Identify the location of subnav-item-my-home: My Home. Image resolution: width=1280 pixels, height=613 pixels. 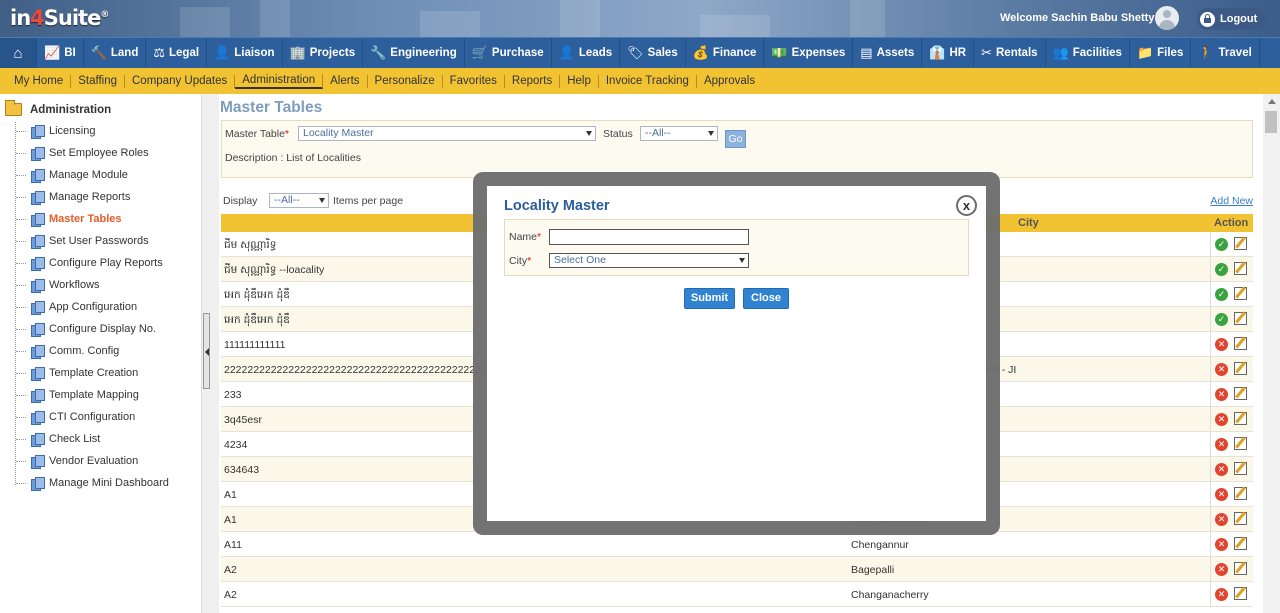
(39, 81).